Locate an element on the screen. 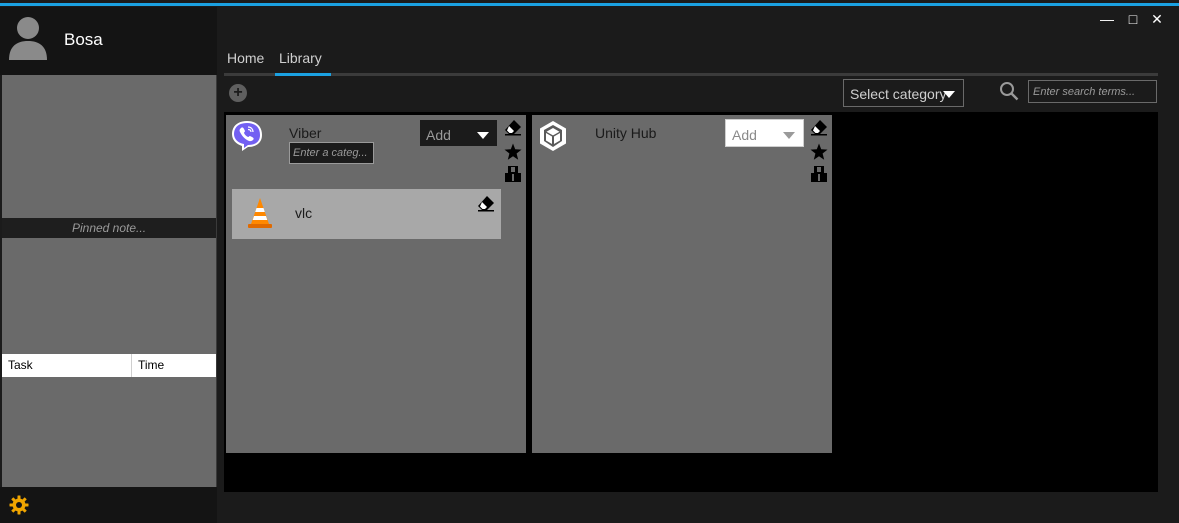 The width and height of the screenshot is (1179, 523). category-select: Select category is located at coordinates (903, 93).